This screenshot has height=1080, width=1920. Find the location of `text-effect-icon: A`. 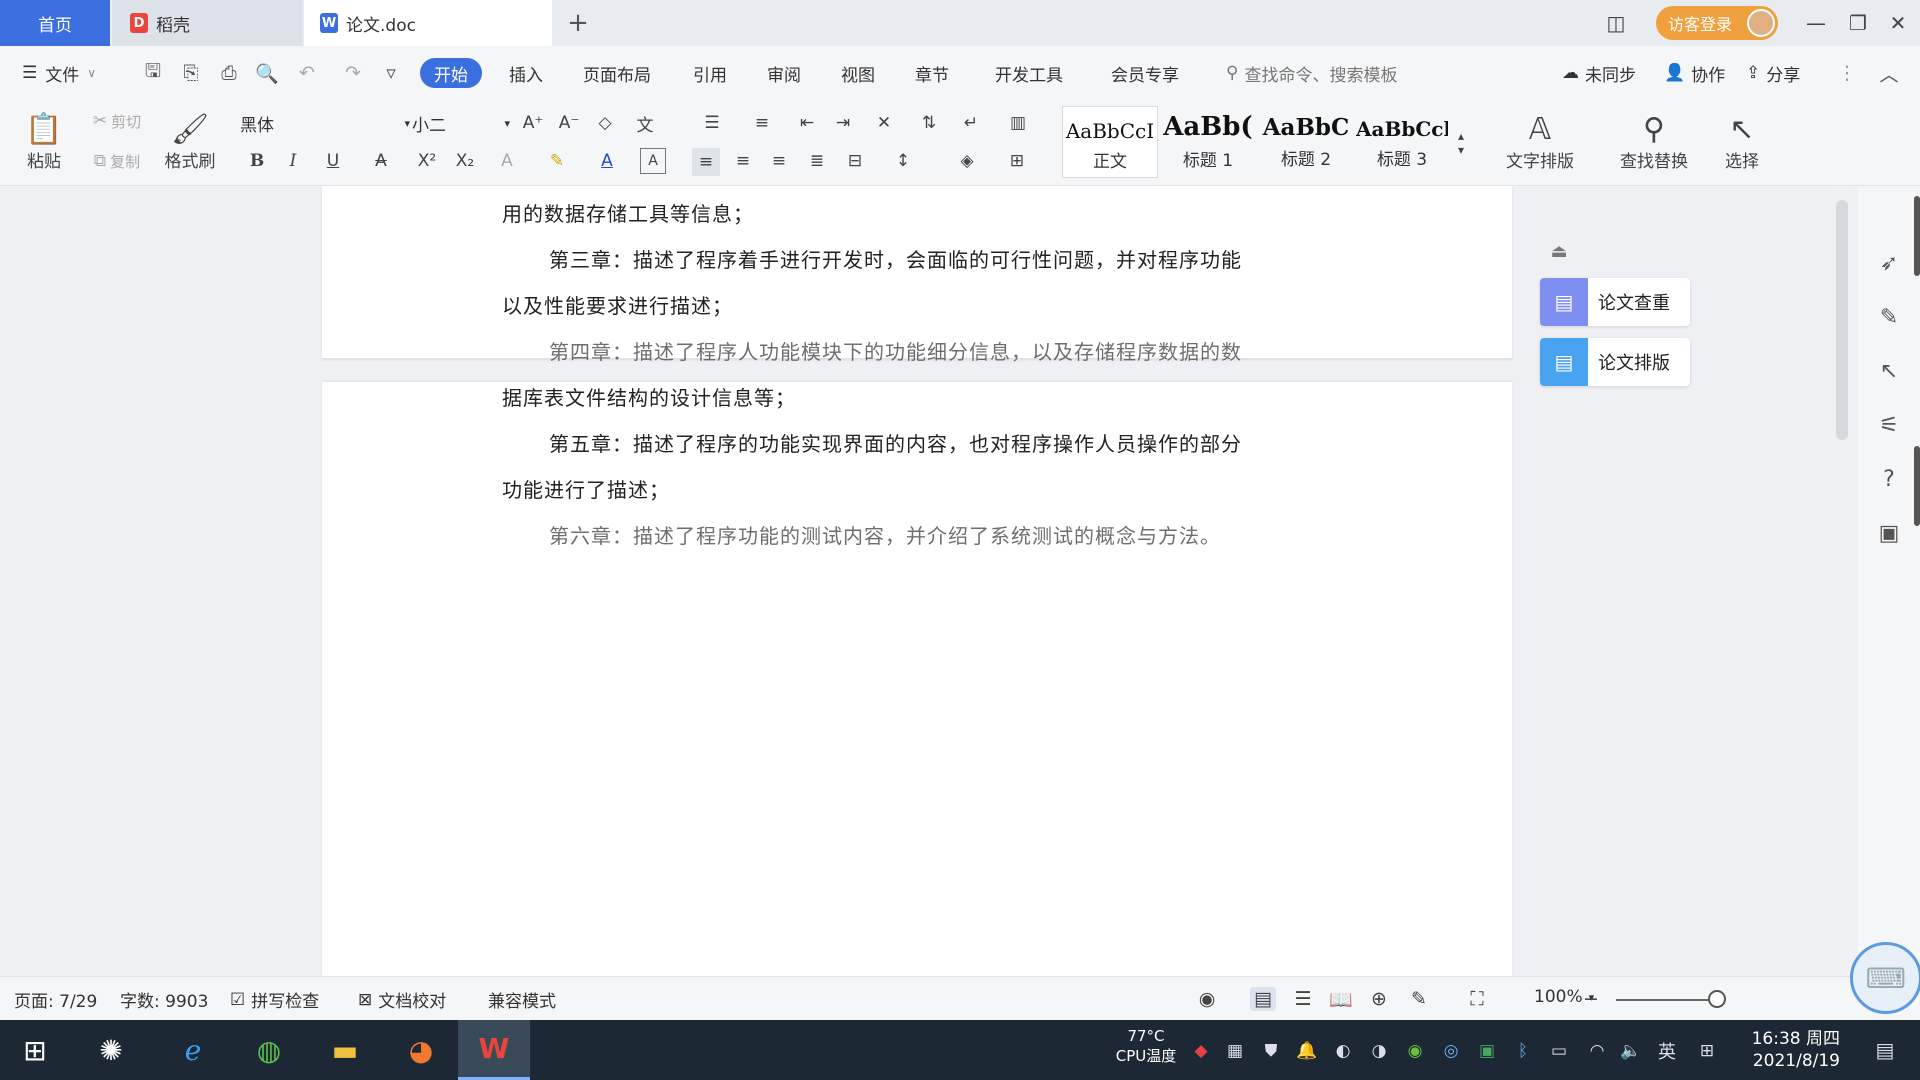

text-effect-icon: A is located at coordinates (507, 161).